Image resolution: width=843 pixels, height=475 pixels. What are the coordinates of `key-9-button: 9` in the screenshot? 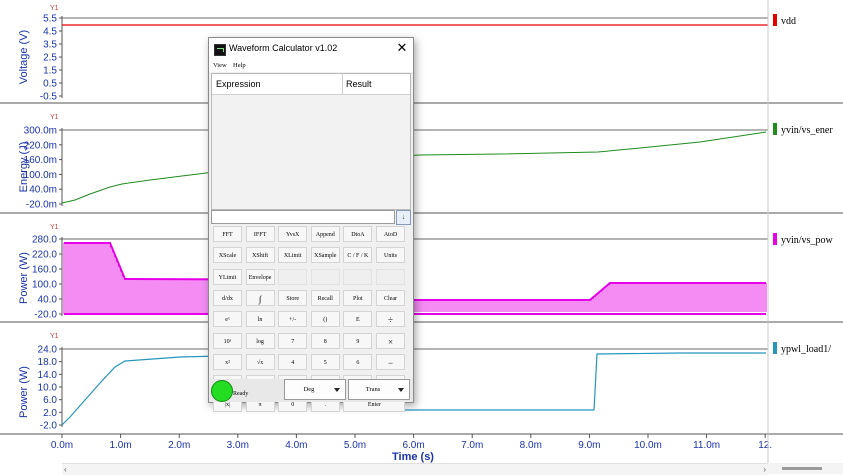 It's located at (358, 340).